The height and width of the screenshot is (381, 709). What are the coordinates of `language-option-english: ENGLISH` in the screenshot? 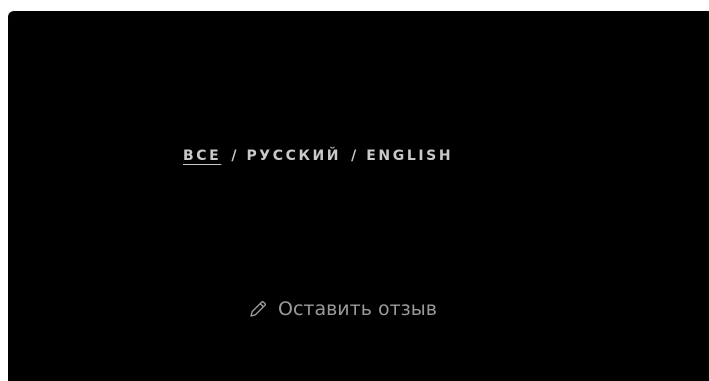 It's located at (409, 156).